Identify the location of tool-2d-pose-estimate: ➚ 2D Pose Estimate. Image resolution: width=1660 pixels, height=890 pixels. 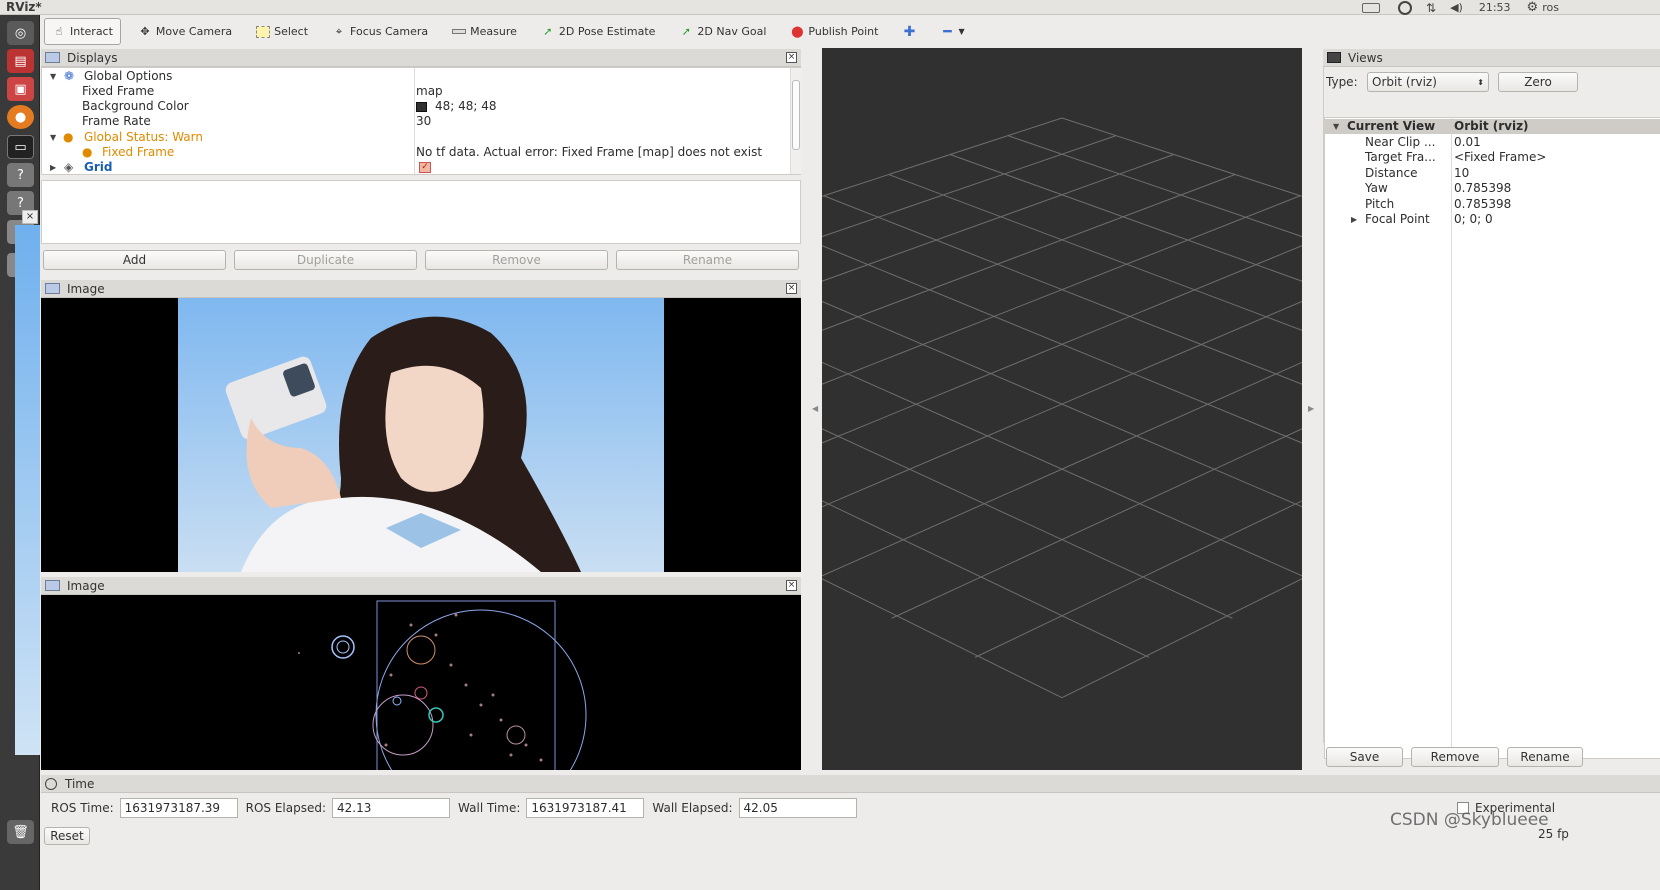
(598, 32).